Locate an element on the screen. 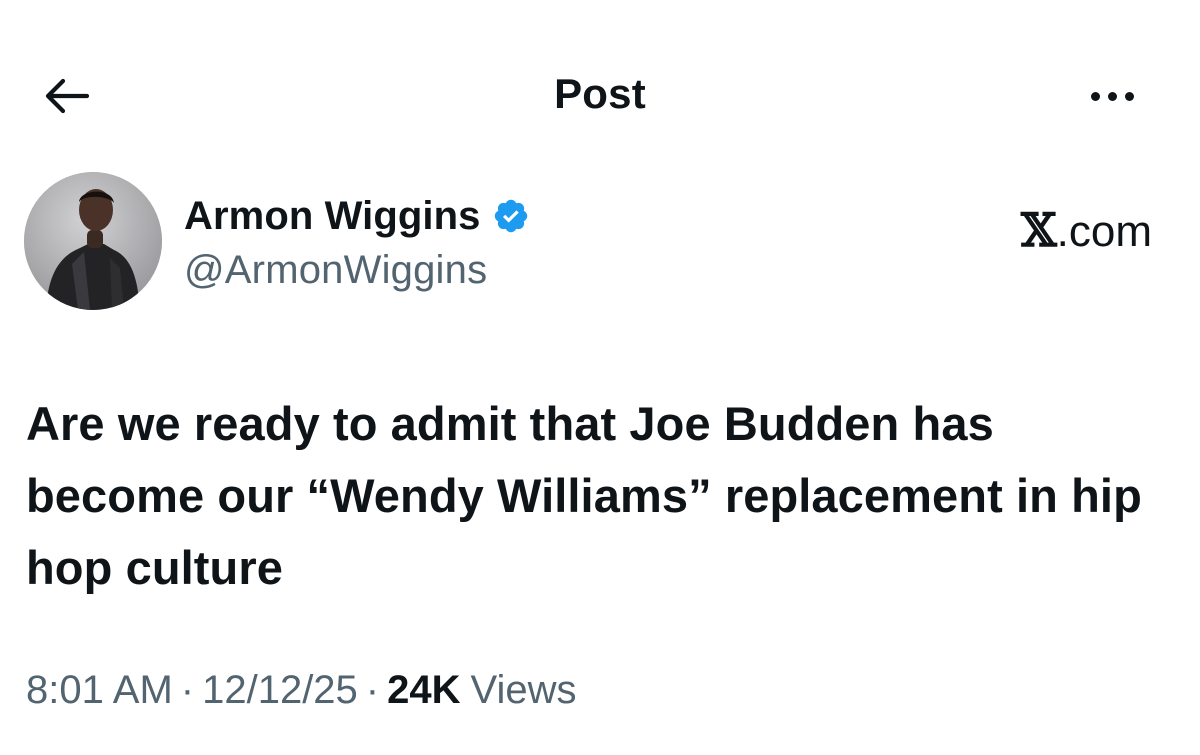 The height and width of the screenshot is (755, 1200). avatar-photo is located at coordinates (93, 241).